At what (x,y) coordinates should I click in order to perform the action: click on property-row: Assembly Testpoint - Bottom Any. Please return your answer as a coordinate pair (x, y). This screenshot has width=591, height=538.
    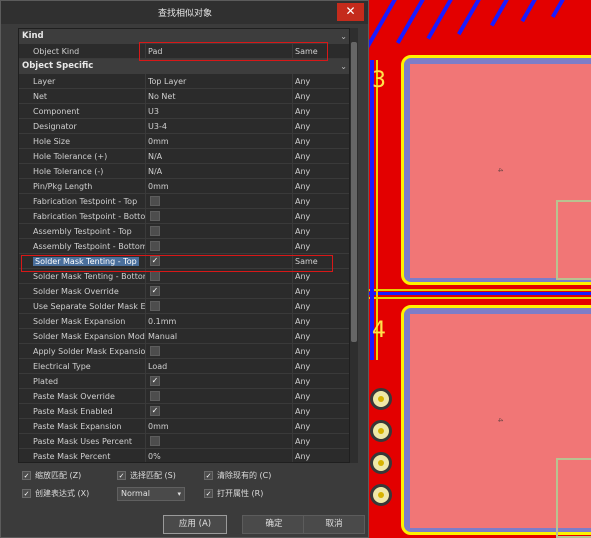
    Looking at the image, I should click on (184, 246).